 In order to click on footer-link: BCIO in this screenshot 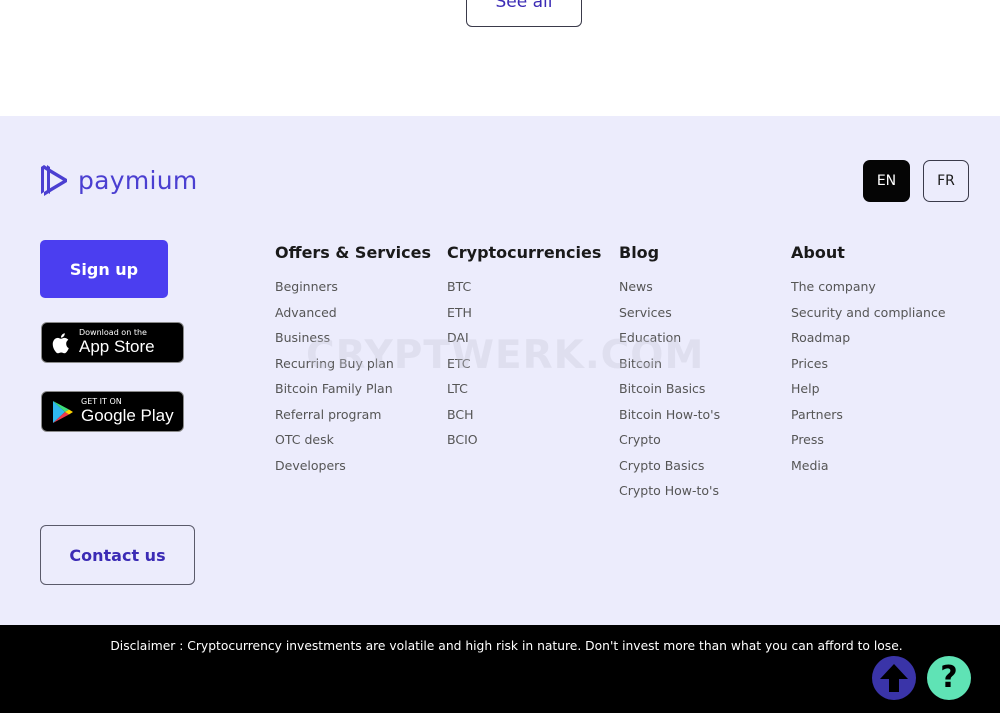, I will do `click(524, 446)`.